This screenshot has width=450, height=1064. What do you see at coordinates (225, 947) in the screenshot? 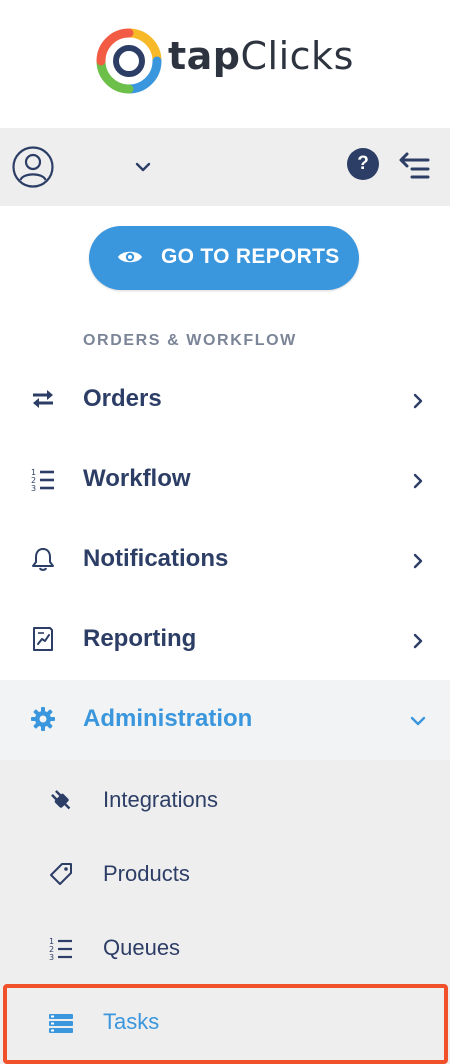
I see `submenu-item-queues: 1 2 3 Queues` at bounding box center [225, 947].